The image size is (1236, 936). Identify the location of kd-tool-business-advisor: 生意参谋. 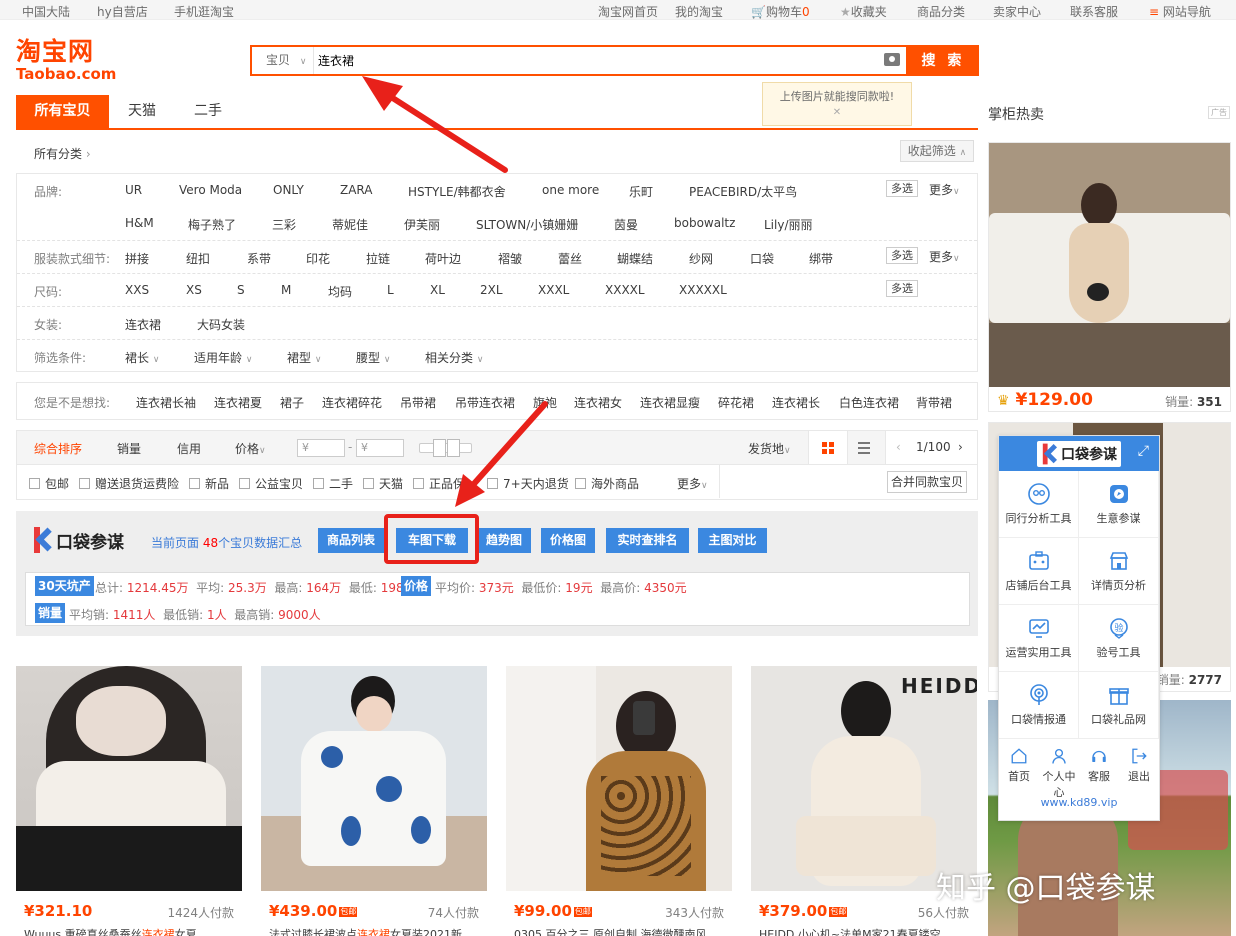
(1119, 504).